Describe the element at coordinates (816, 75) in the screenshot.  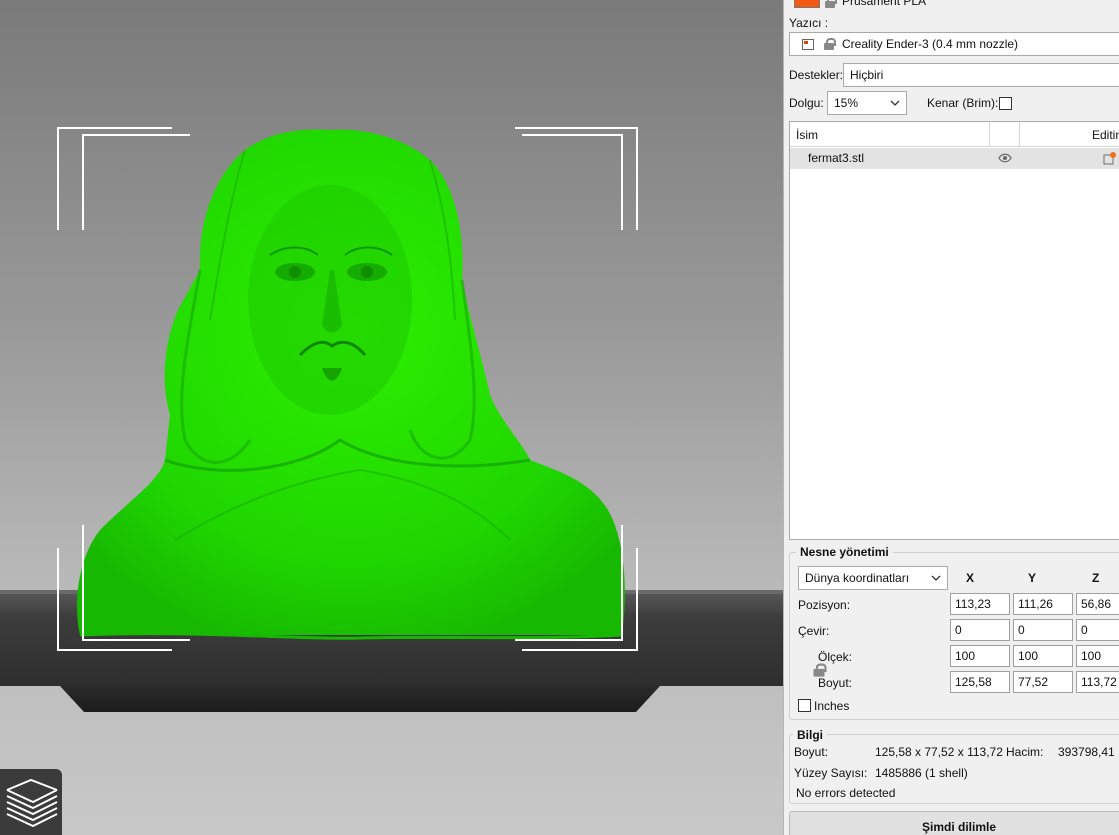
I see `supports-label: Destekler:` at that location.